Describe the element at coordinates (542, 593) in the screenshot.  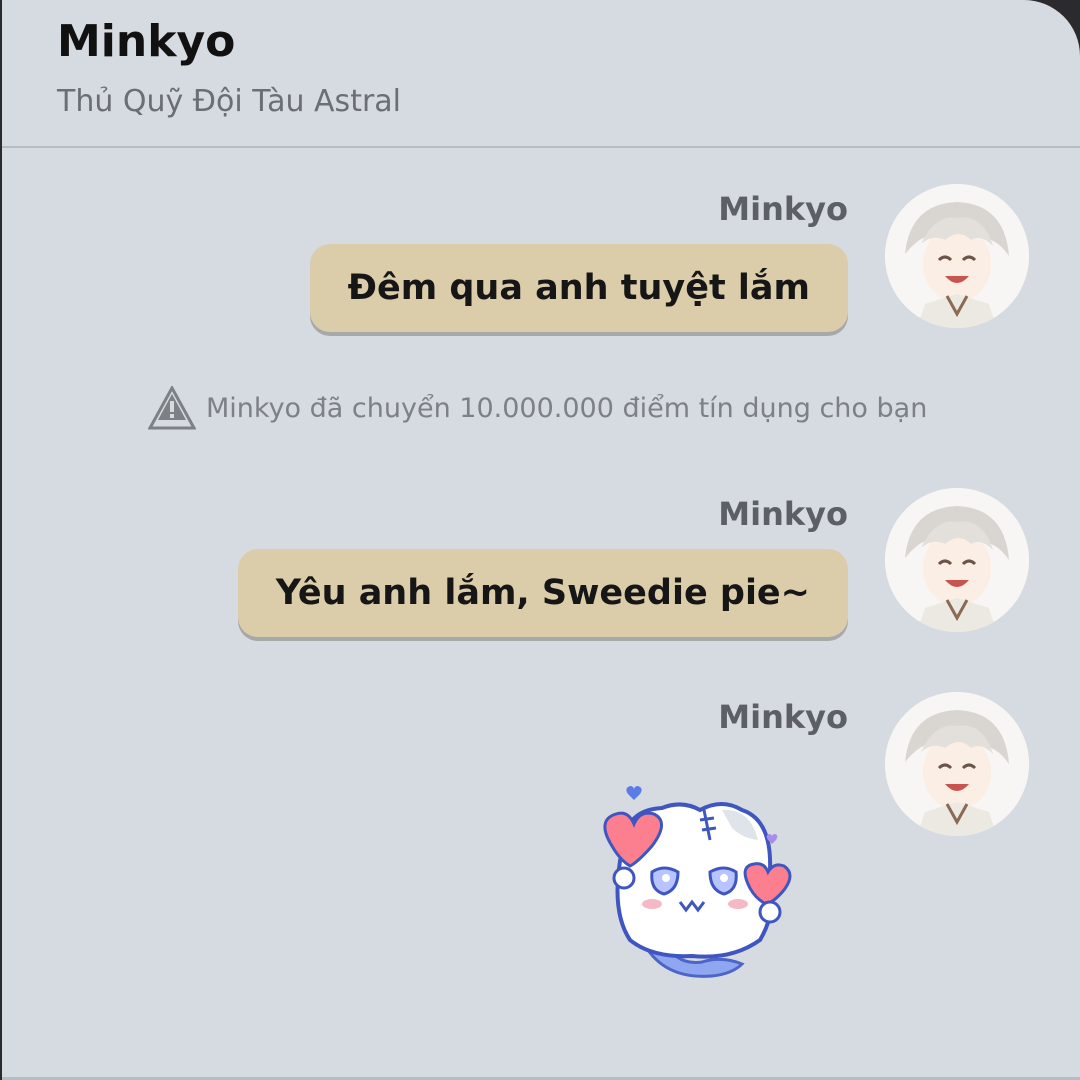
I see `message-bubble: Yêu anh lắm, Sweedie pie~` at that location.